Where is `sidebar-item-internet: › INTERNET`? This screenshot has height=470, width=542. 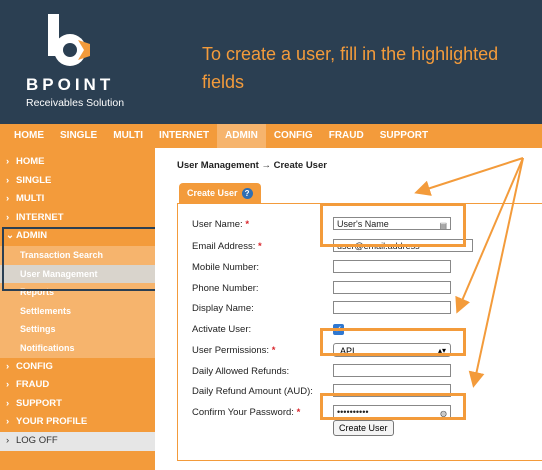
sidebar-item-internet: › INTERNET is located at coordinates (77, 218).